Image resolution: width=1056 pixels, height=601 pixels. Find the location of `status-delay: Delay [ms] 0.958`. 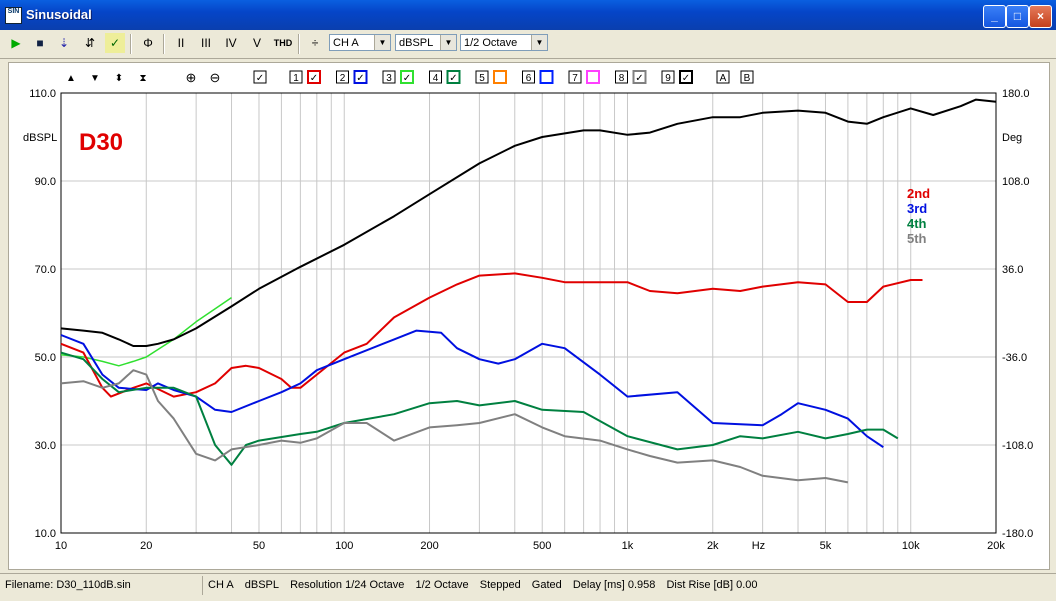

status-delay: Delay [ms] 0.958 is located at coordinates (614, 585).